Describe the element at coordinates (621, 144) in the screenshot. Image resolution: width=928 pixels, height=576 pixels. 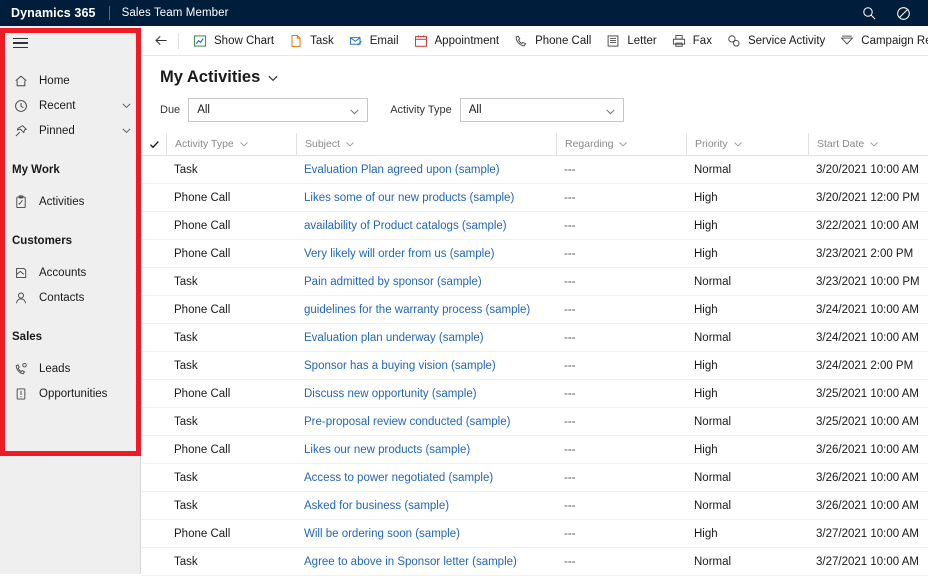
I see `column-header-regarding: Regarding` at that location.